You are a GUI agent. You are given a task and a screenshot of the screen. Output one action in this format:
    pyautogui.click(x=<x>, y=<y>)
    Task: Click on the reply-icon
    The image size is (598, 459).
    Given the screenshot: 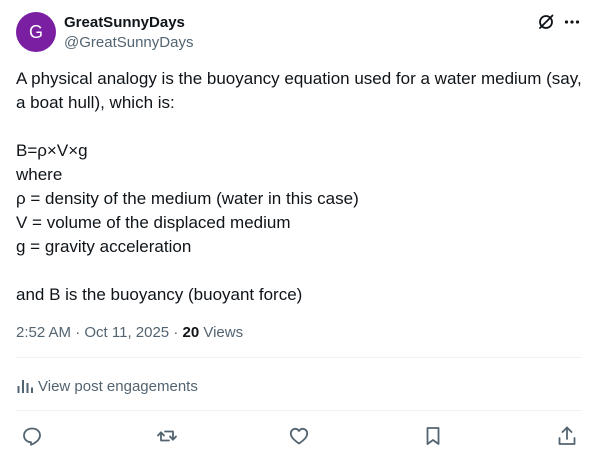 What is the action you would take?
    pyautogui.click(x=32, y=436)
    